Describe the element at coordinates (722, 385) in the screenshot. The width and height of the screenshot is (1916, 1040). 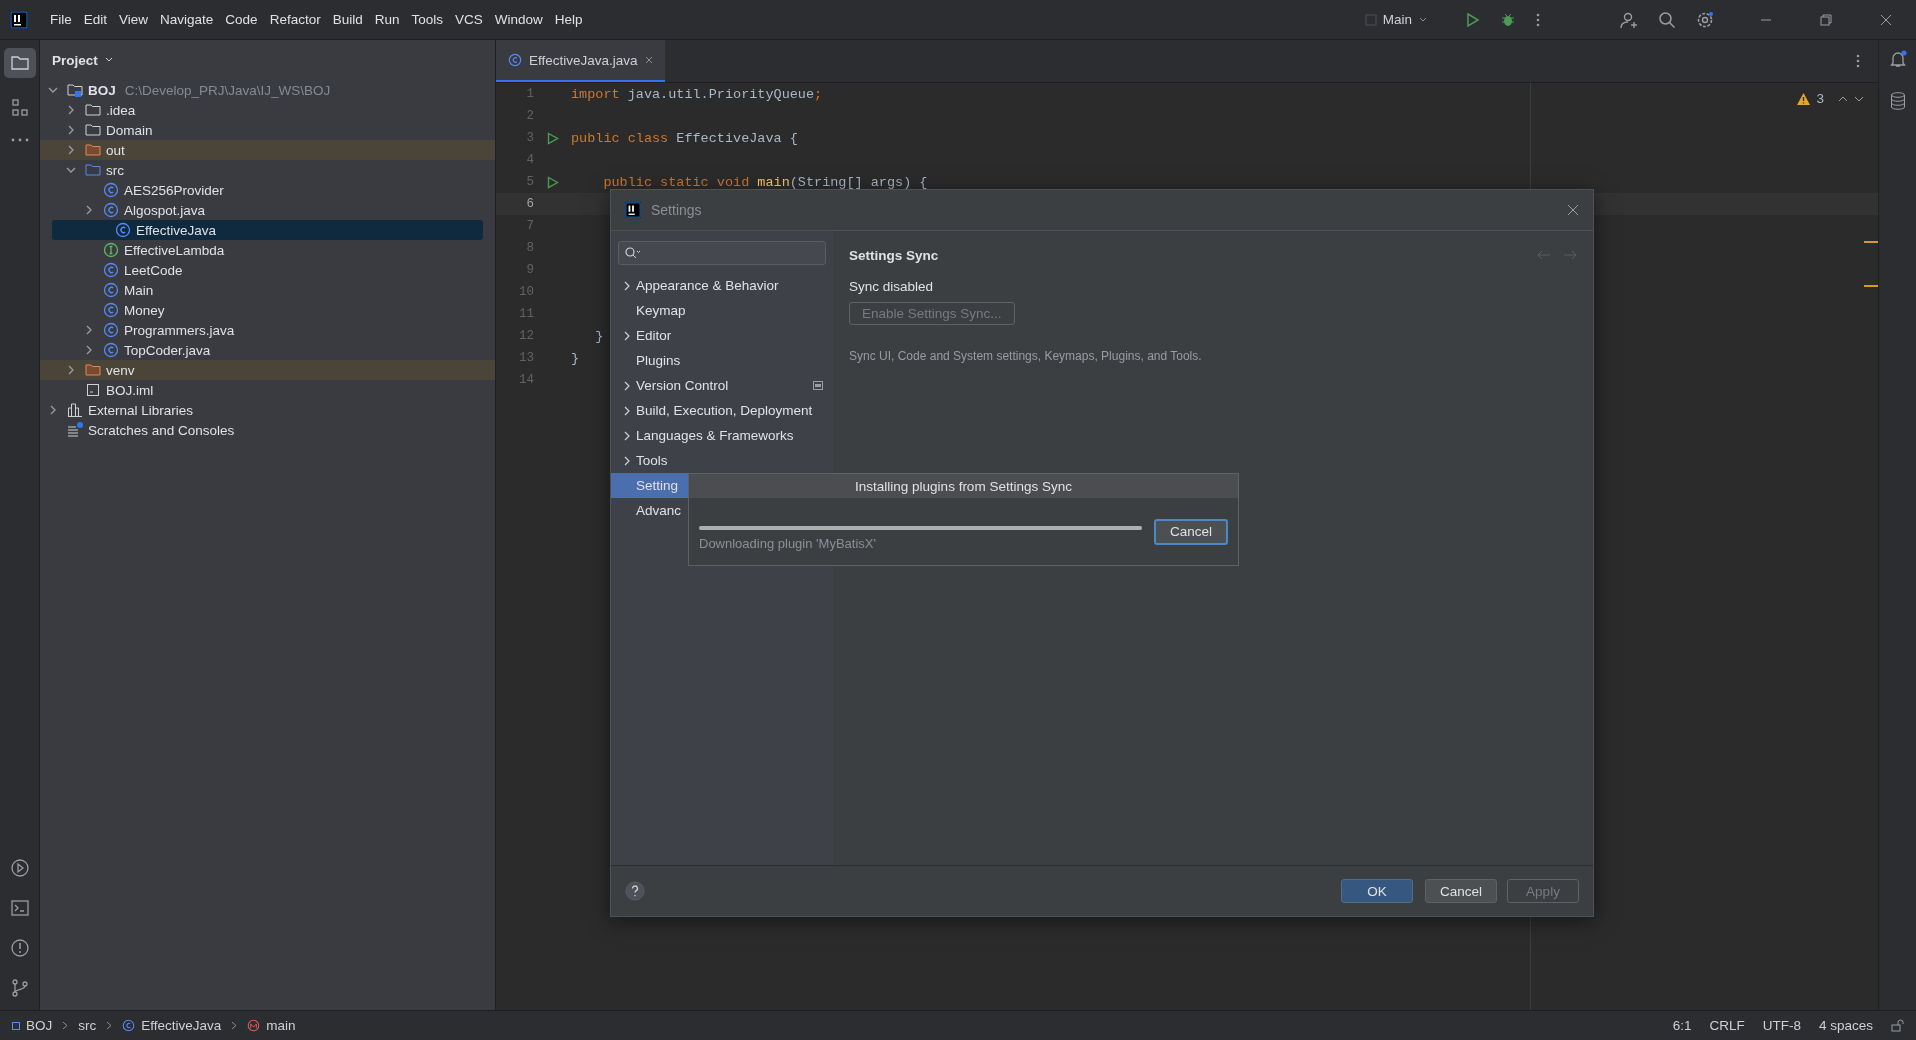
I see `settings-nav-item: Version Control` at that location.